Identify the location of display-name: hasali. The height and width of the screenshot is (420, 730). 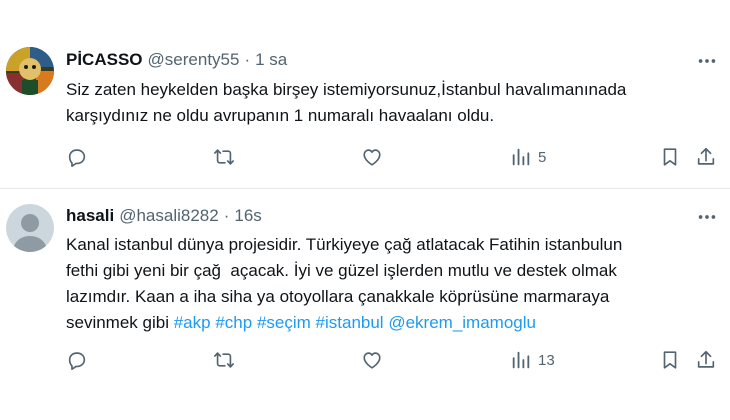
(90, 216).